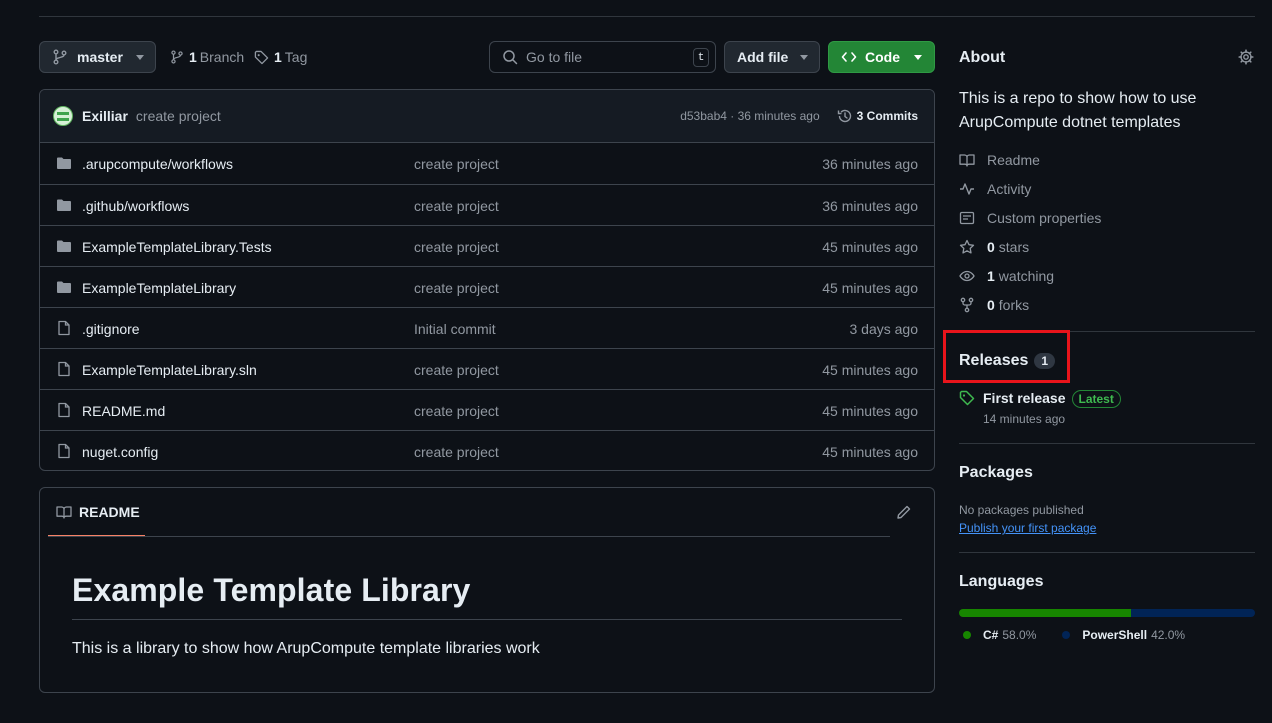  I want to click on heading-divider, so click(487, 619).